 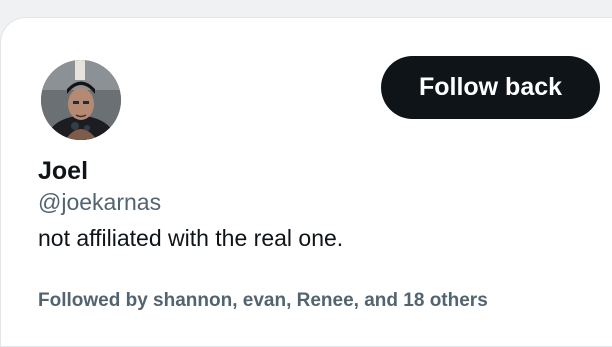 I want to click on avatar-photo-icon, so click(x=81, y=100).